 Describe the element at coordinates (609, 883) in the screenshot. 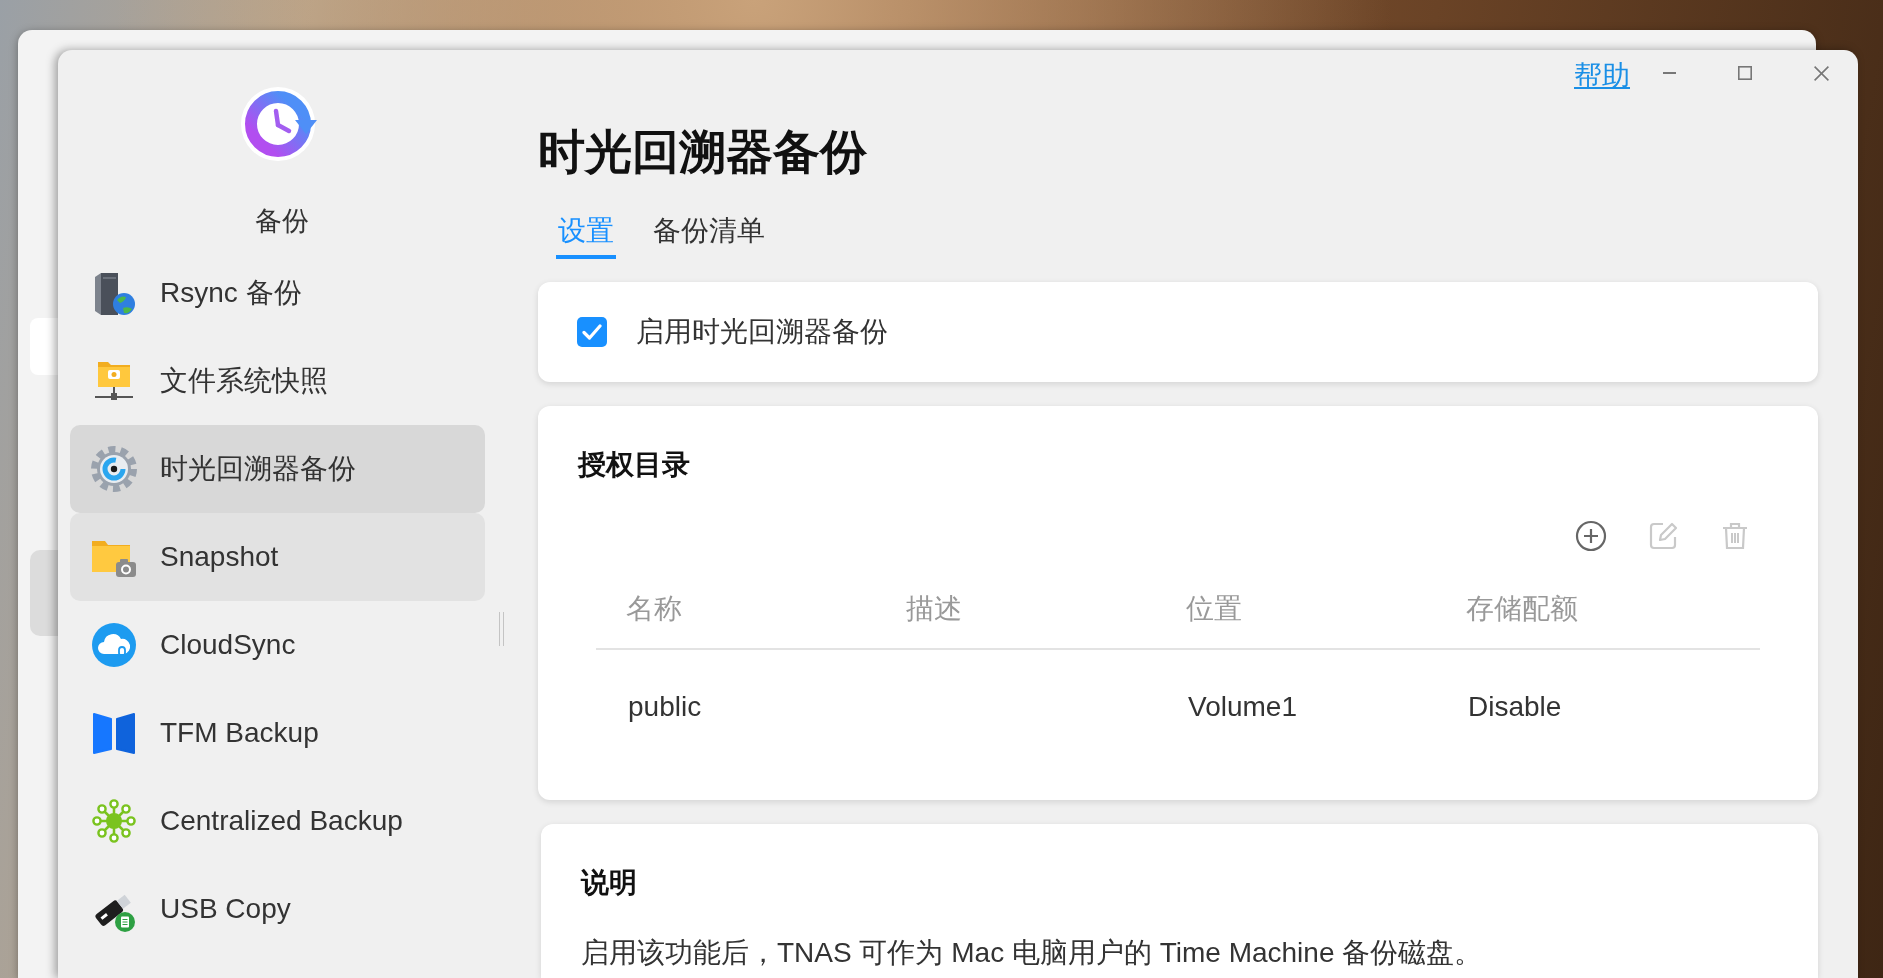

I see `section-title: 说明` at that location.